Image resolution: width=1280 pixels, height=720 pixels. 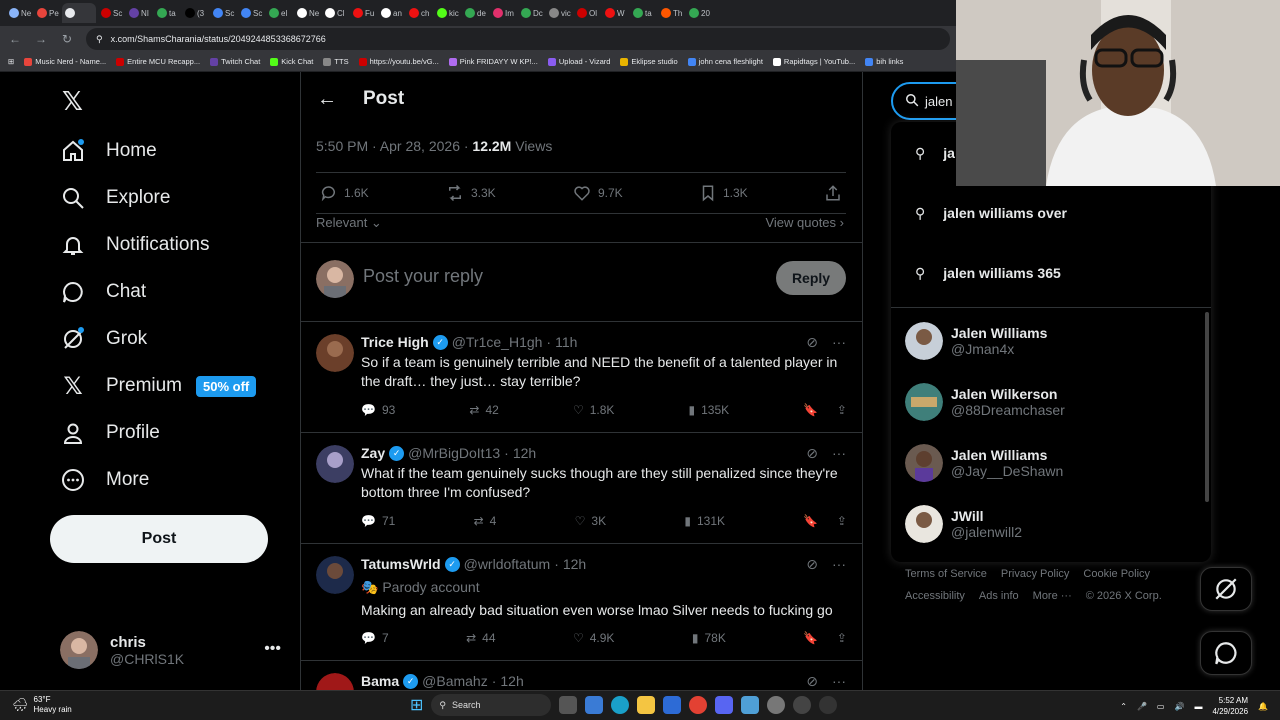 What do you see at coordinates (649, 61) in the screenshot?
I see `bookmark-item: Eklipse studio` at bounding box center [649, 61].